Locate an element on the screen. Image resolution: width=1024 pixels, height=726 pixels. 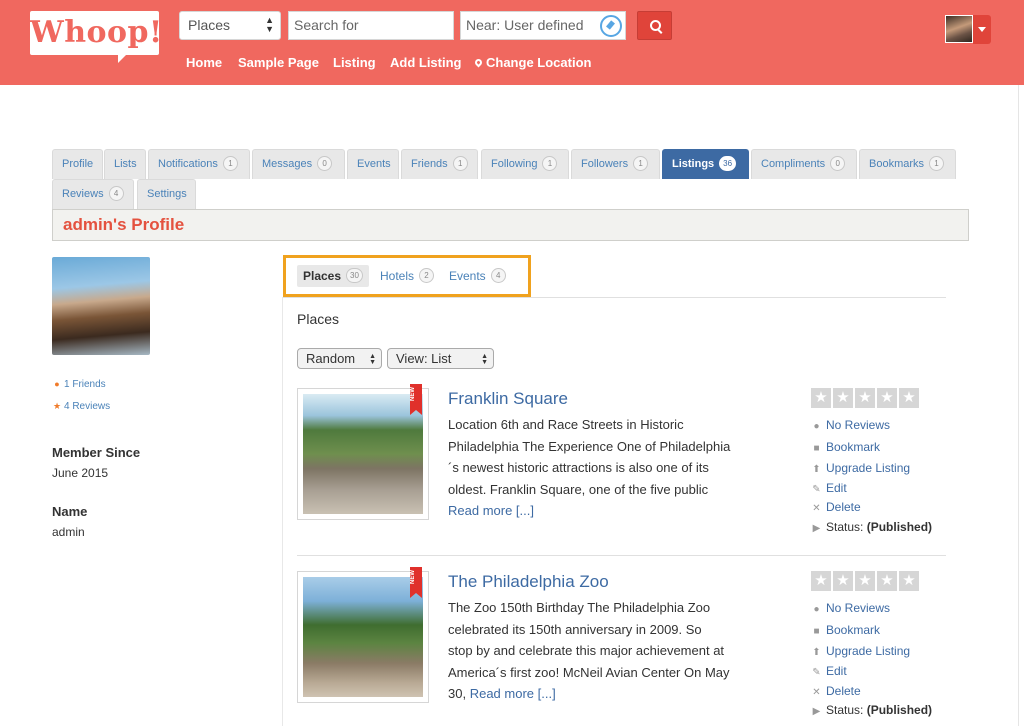
edit-icon: ✎ is located at coordinates (816, 672).